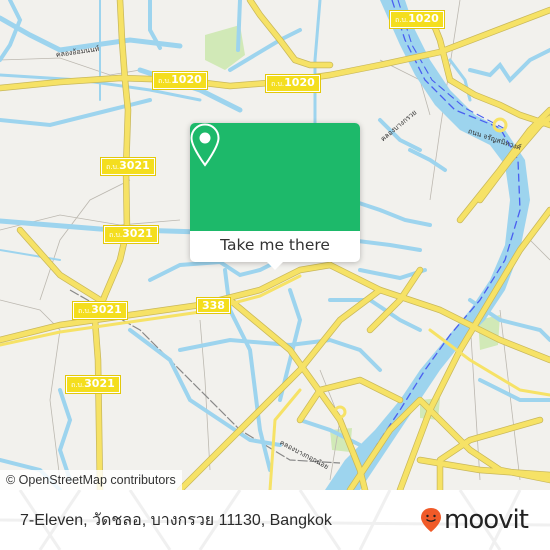  Describe the element at coordinates (91, 480) in the screenshot. I see `osm-attribution: © OpenStreetMap contributors` at that location.